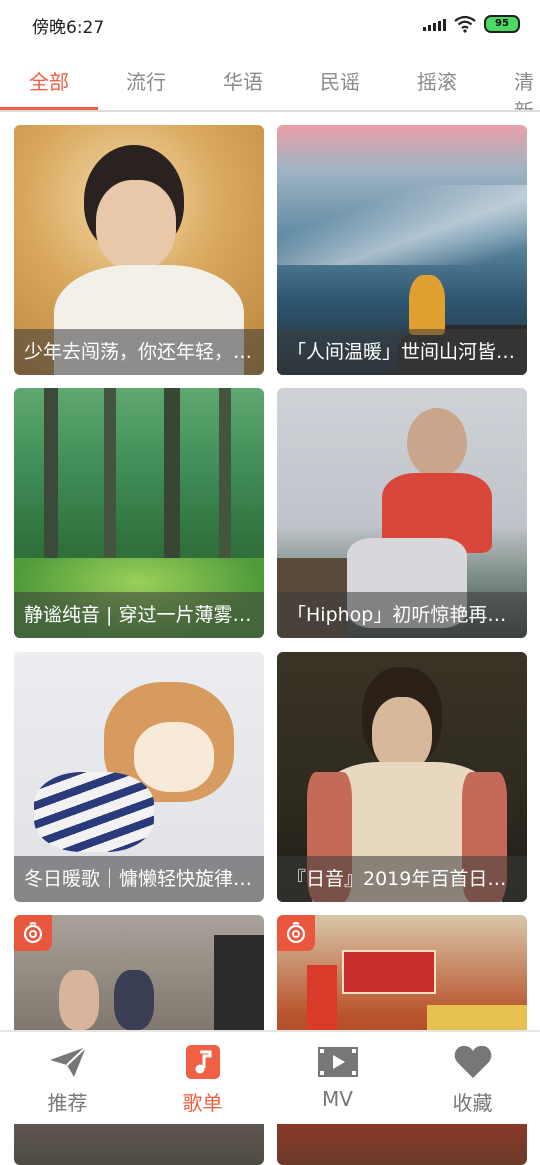  I want to click on battery-indicator: 95, so click(502, 24).